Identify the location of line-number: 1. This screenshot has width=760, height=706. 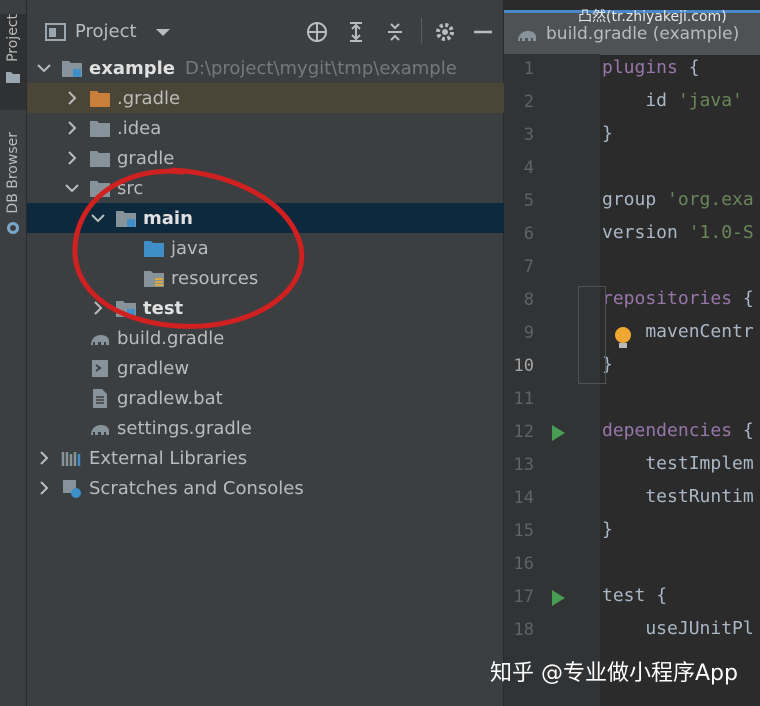
(528, 69).